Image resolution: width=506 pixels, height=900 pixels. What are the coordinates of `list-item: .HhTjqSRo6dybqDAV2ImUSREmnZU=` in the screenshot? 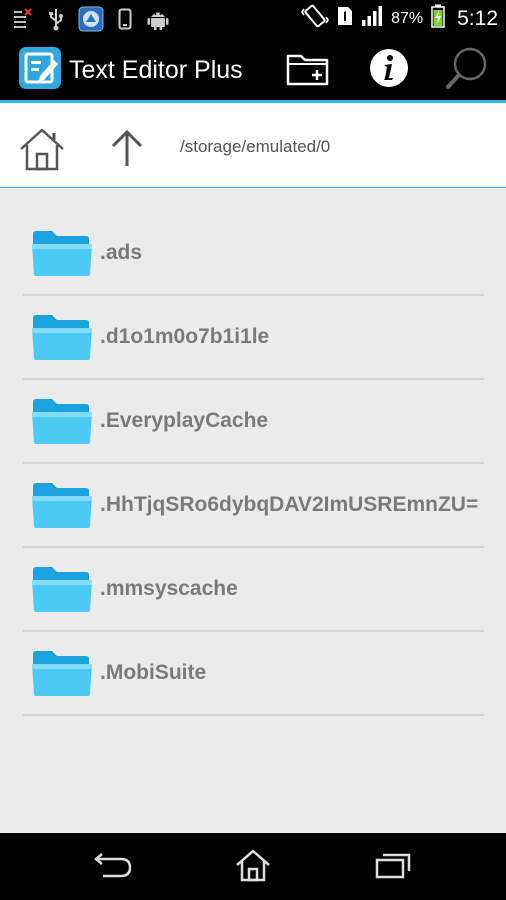 It's located at (253, 506).